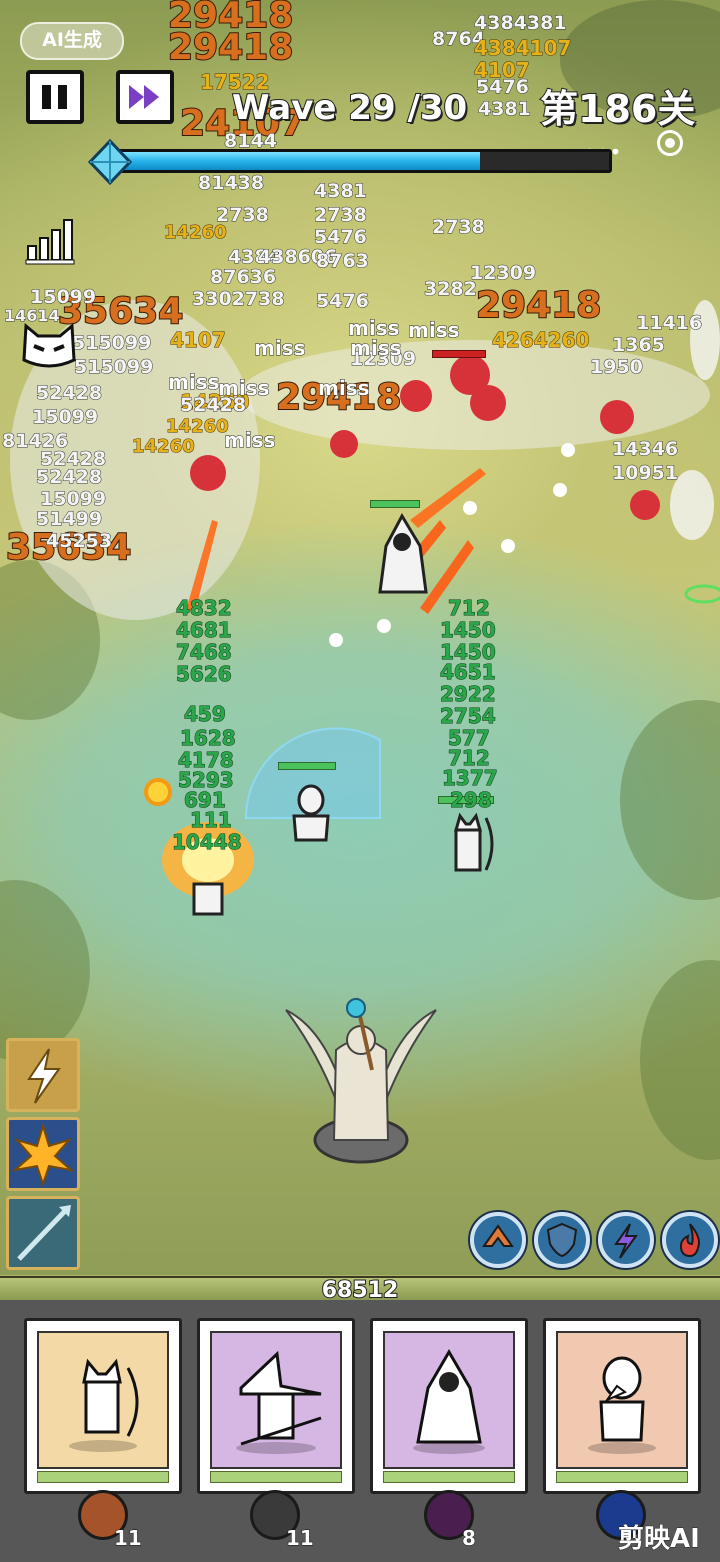  I want to click on wizard-figure, so click(279, 1402).